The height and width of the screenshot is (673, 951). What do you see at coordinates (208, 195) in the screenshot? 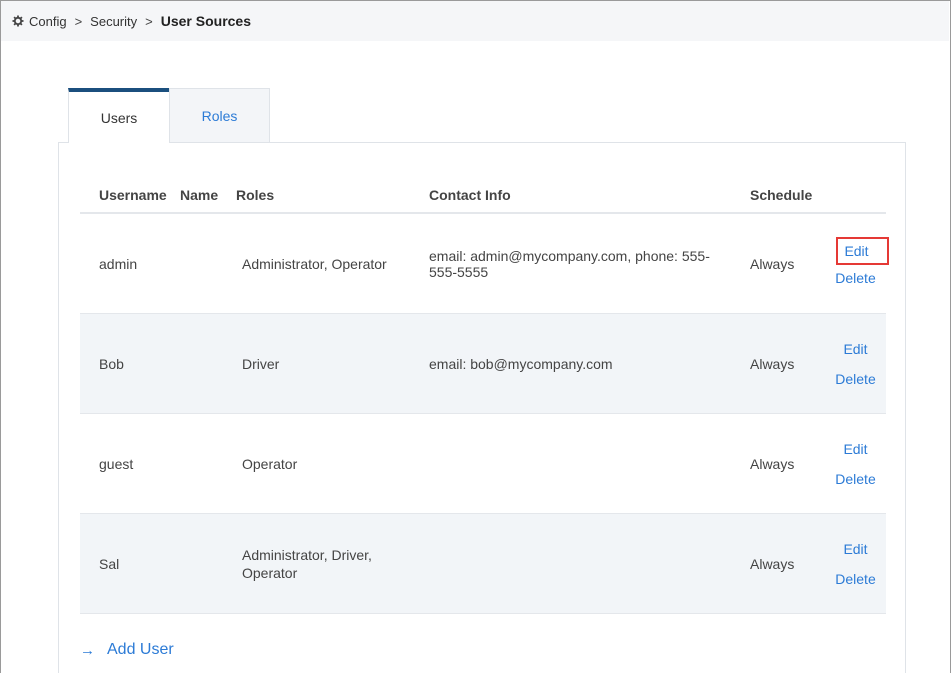
I see `header-name: Name` at bounding box center [208, 195].